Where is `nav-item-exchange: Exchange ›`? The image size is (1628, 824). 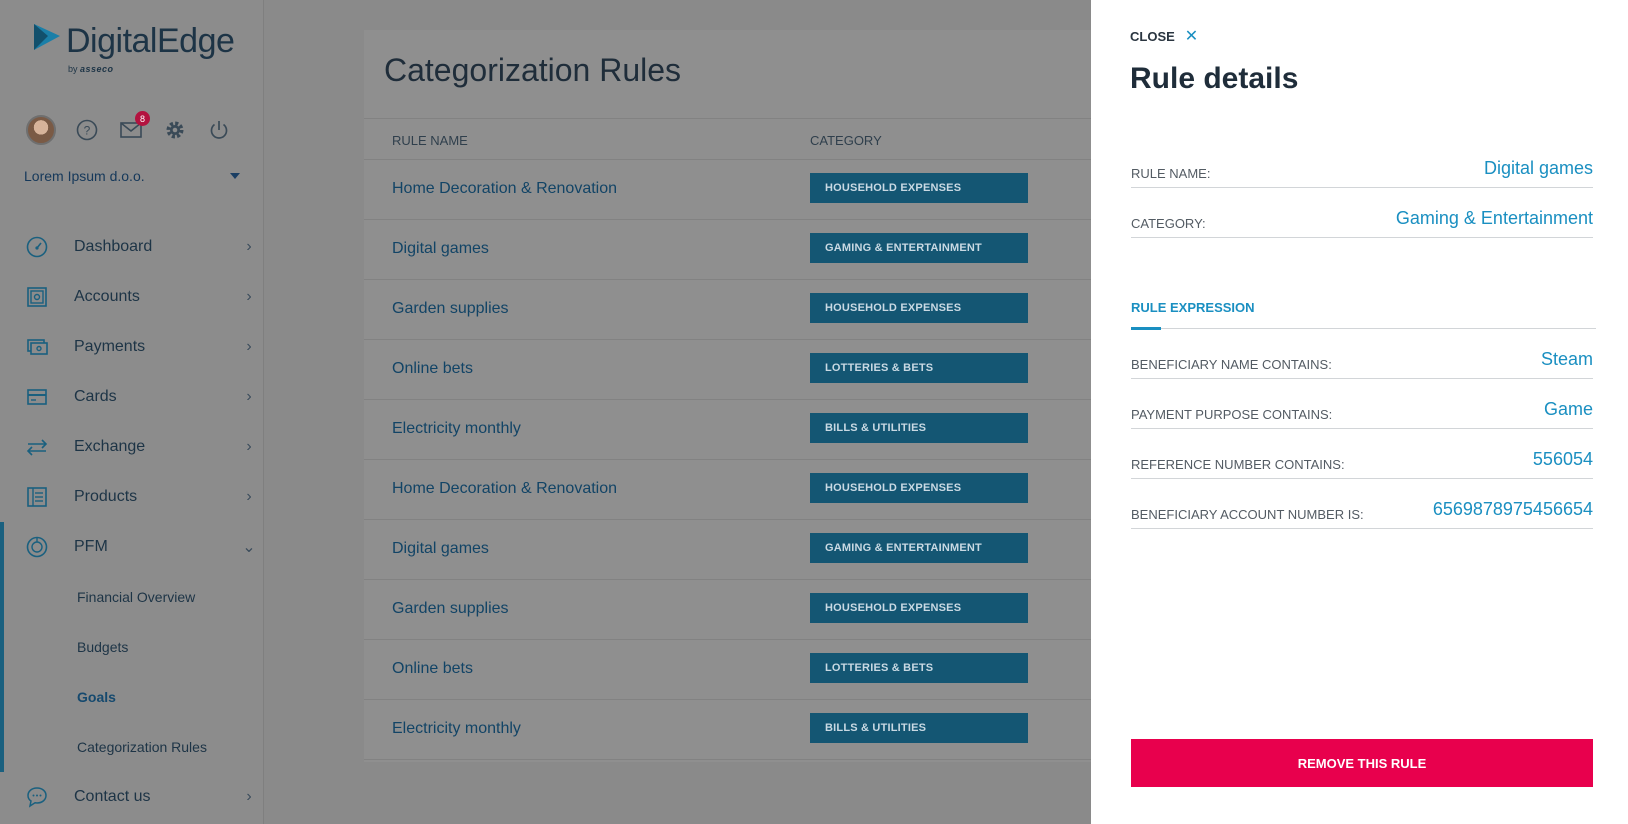
nav-item-exchange: Exchange › is located at coordinates (132, 447).